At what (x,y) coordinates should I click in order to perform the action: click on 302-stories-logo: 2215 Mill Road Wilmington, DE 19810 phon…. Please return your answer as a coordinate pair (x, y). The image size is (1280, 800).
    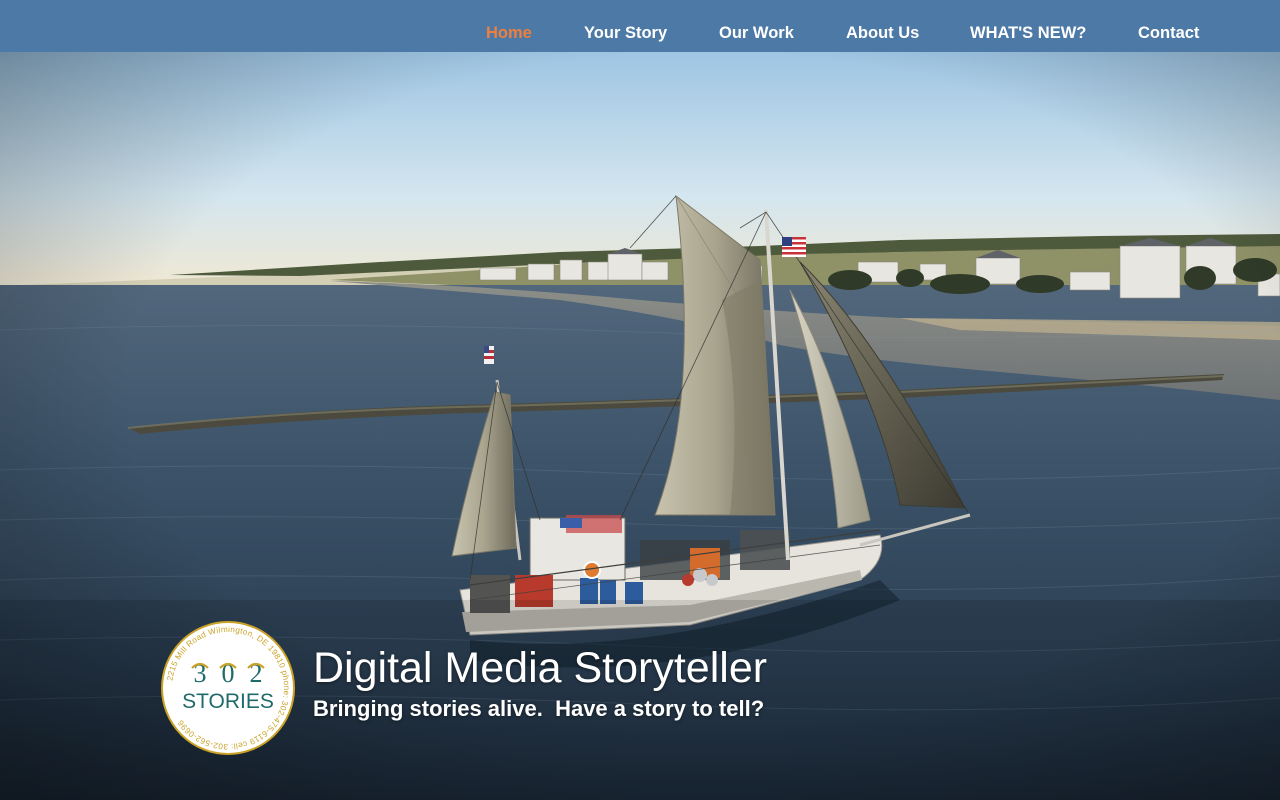
    Looking at the image, I should click on (228, 688).